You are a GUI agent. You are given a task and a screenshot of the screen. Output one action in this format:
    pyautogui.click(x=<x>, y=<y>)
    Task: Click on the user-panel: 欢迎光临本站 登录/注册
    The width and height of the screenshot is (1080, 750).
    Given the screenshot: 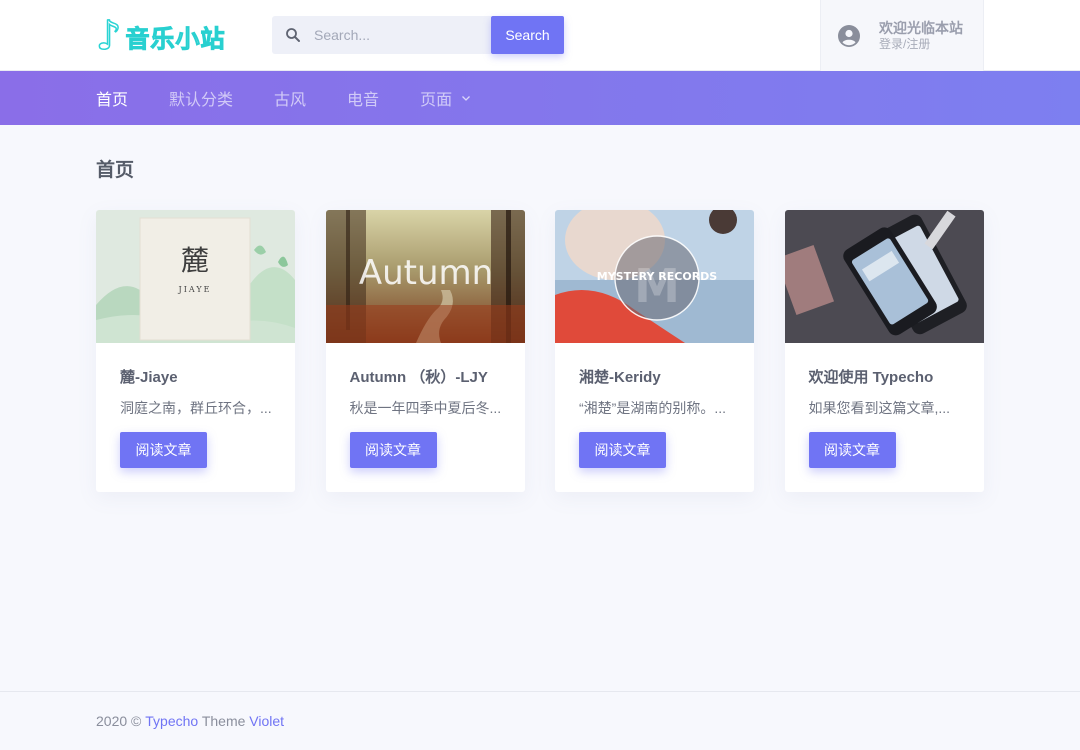 What is the action you would take?
    pyautogui.click(x=902, y=35)
    